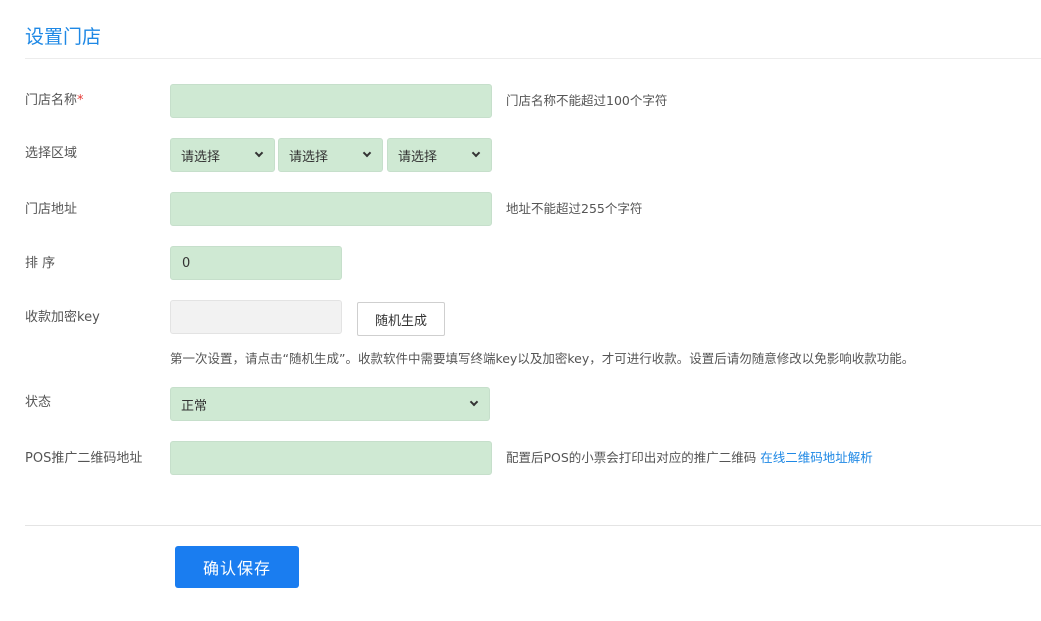  I want to click on title-divider, so click(533, 58).